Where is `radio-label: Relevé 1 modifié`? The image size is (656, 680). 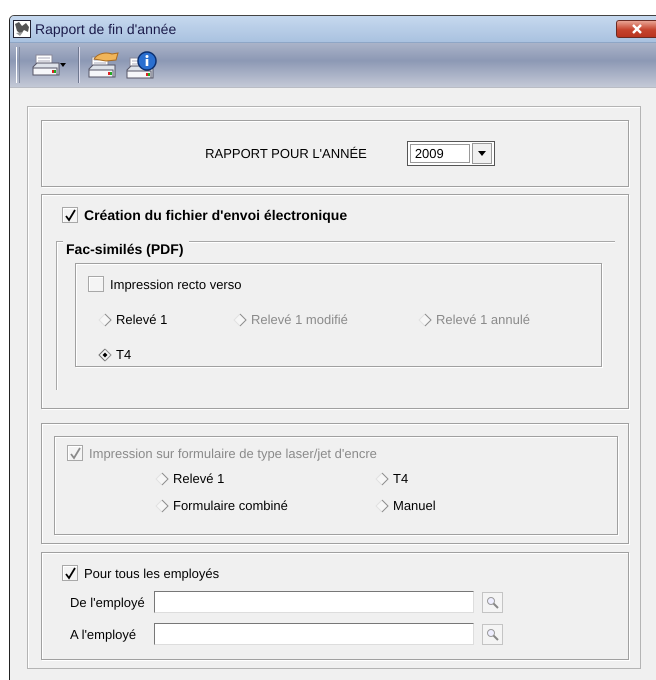
radio-label: Relevé 1 modifié is located at coordinates (299, 319).